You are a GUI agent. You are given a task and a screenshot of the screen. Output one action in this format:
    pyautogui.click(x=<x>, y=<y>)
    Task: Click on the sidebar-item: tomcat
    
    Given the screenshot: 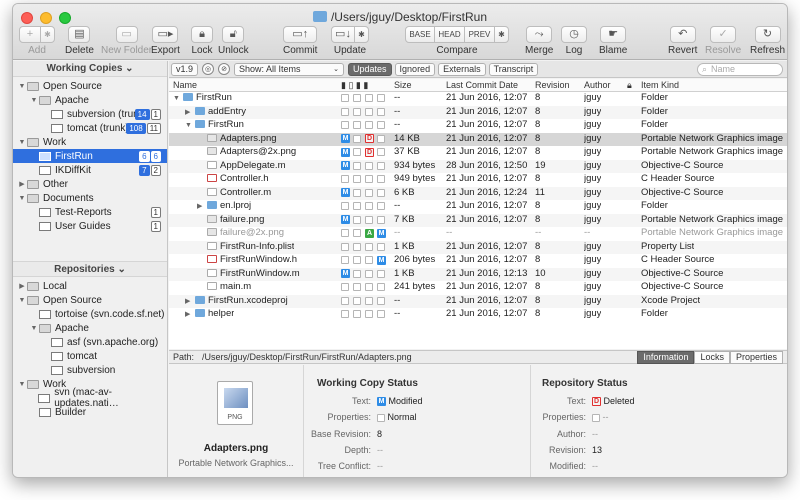 What is the action you would take?
    pyautogui.click(x=90, y=356)
    